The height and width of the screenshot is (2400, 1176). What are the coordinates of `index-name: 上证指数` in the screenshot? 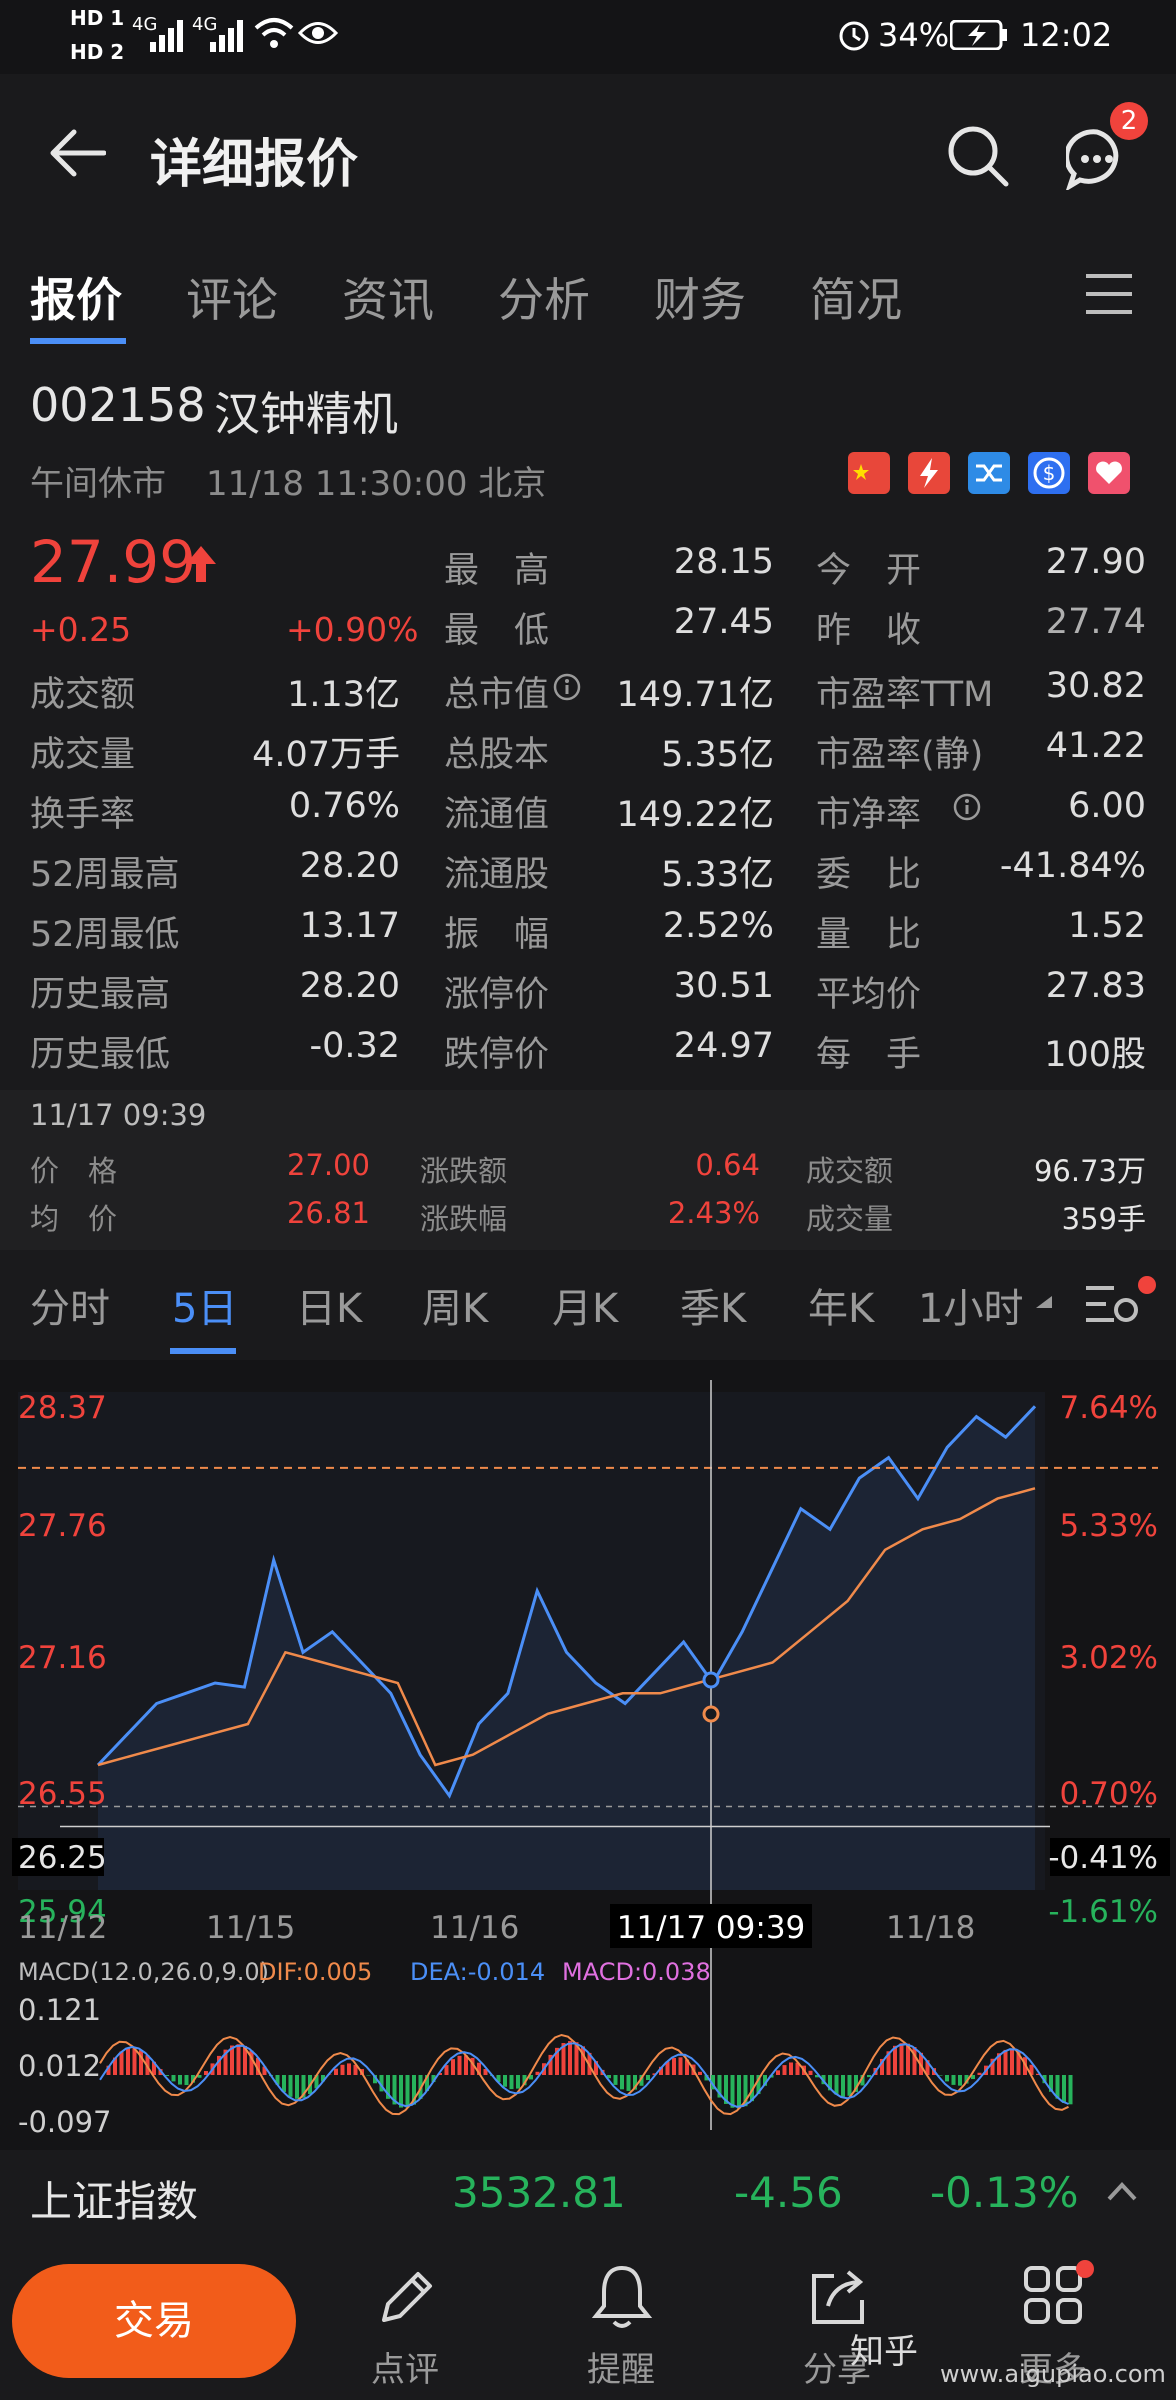 It's located at (114, 2201).